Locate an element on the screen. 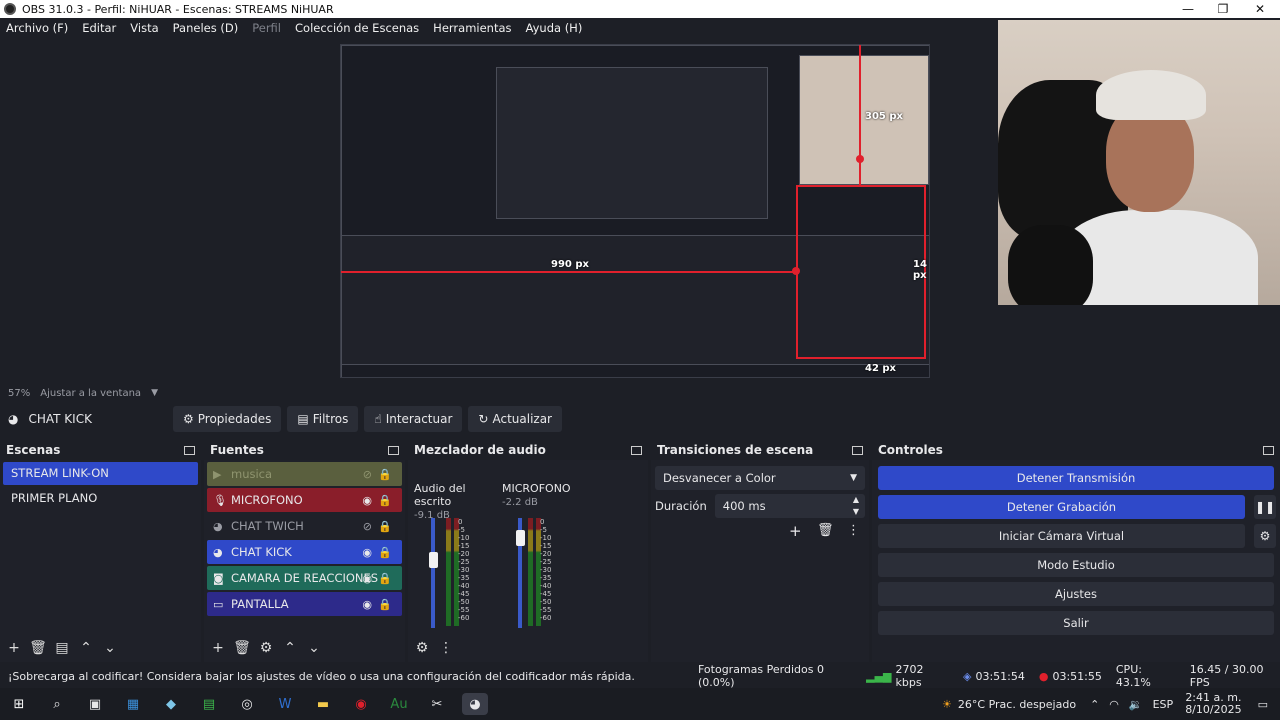  app-icon: ◆ is located at coordinates (171, 704).